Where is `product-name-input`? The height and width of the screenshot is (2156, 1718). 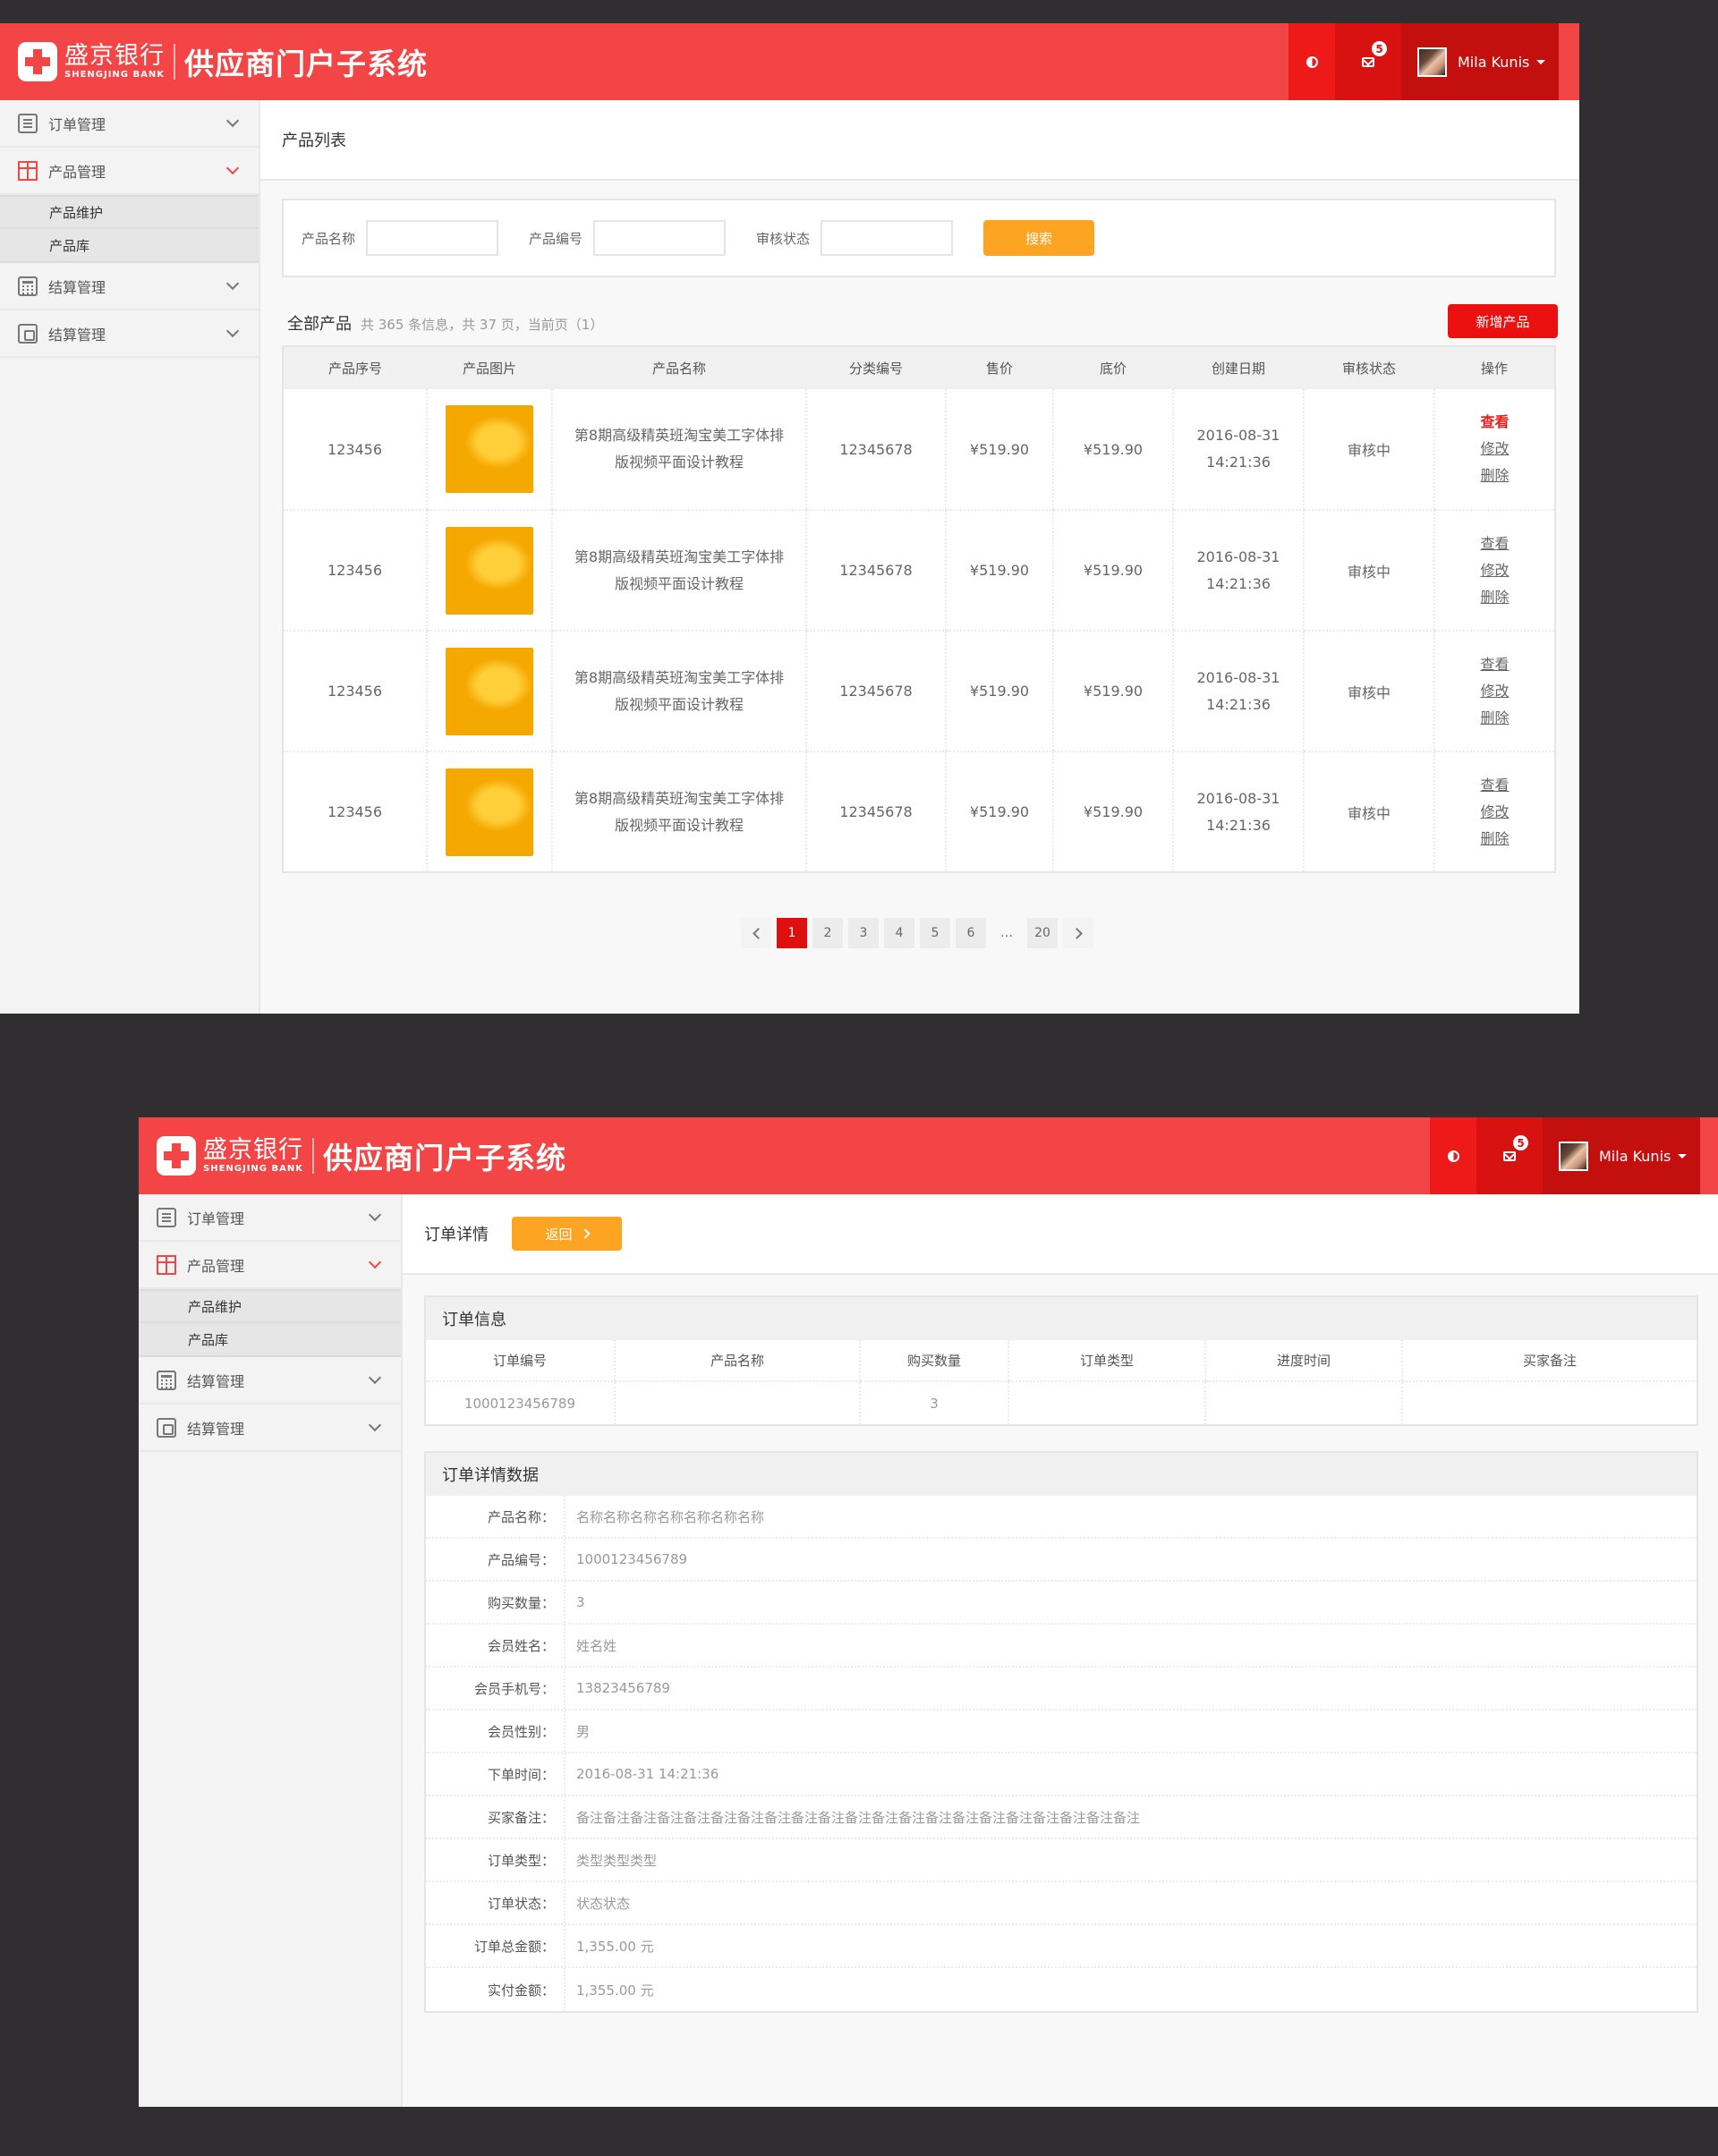 product-name-input is located at coordinates (432, 238).